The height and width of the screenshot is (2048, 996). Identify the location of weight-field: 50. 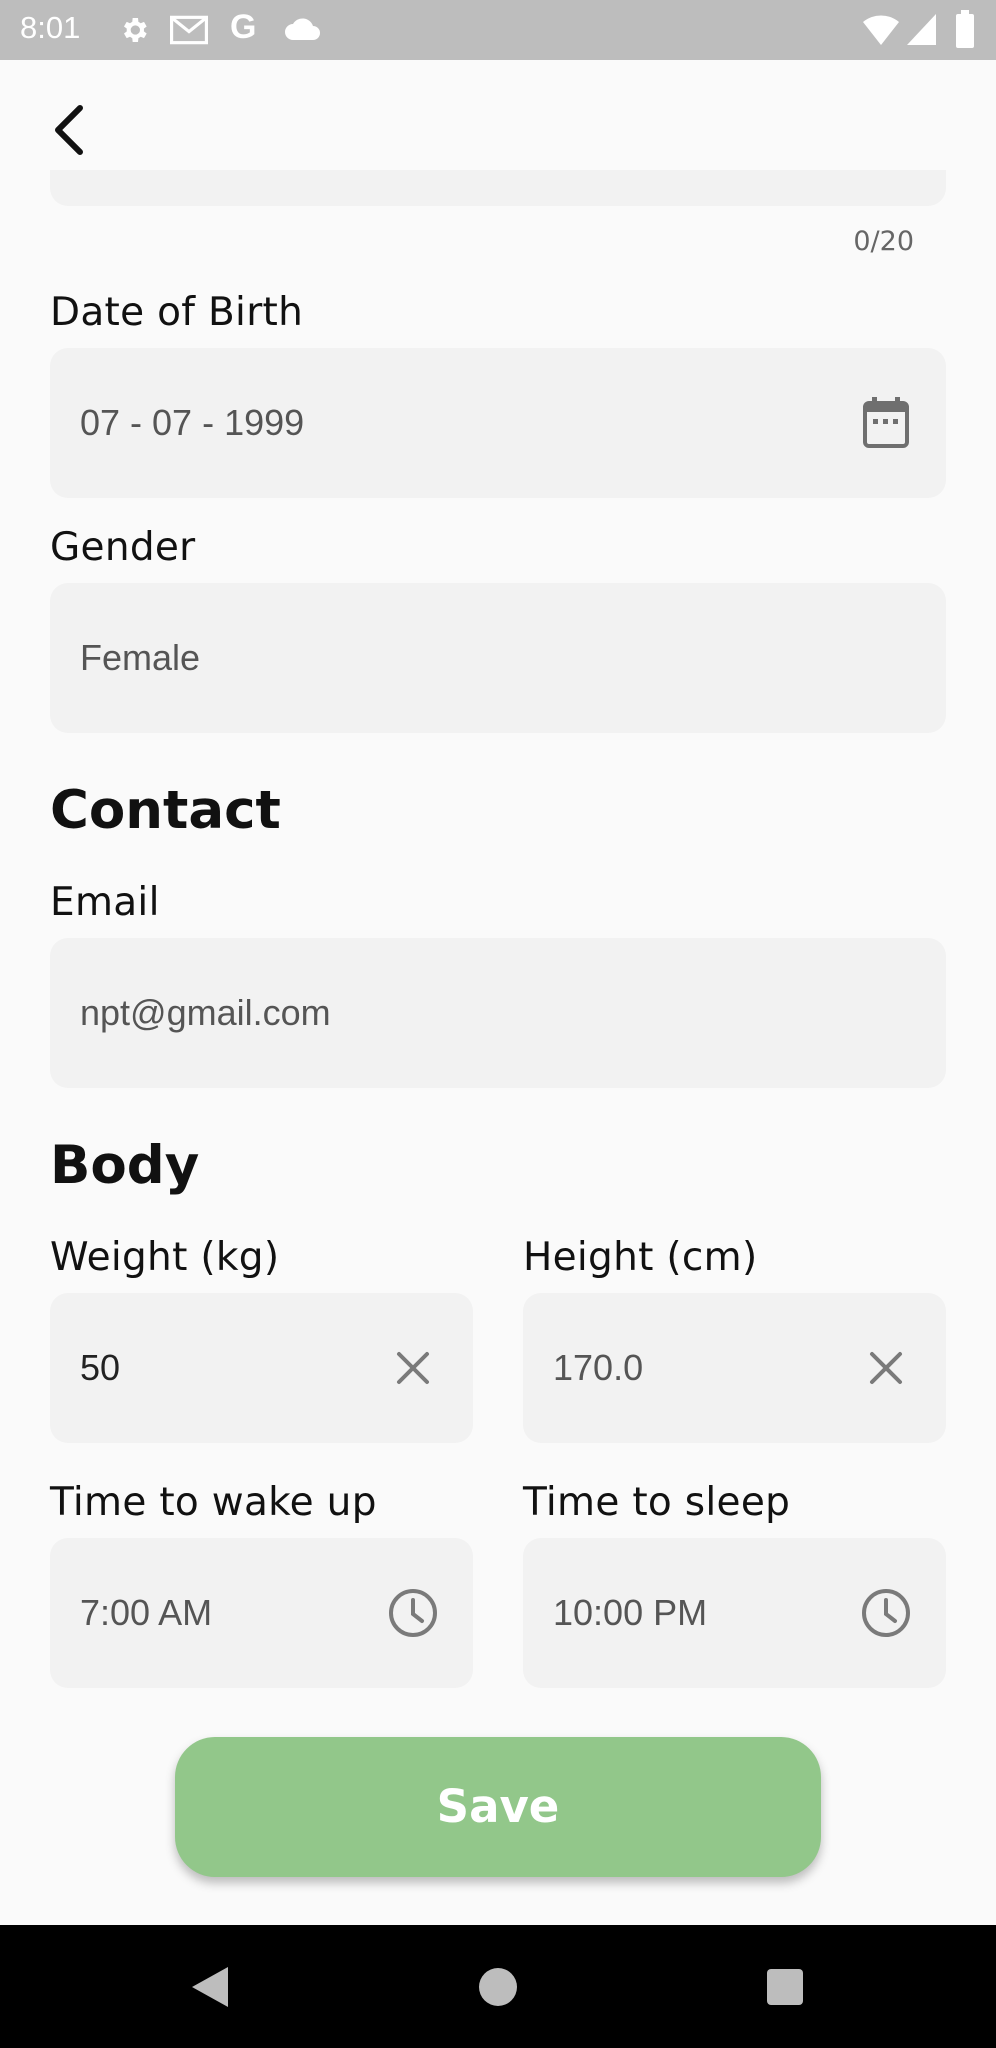
(261, 1368).